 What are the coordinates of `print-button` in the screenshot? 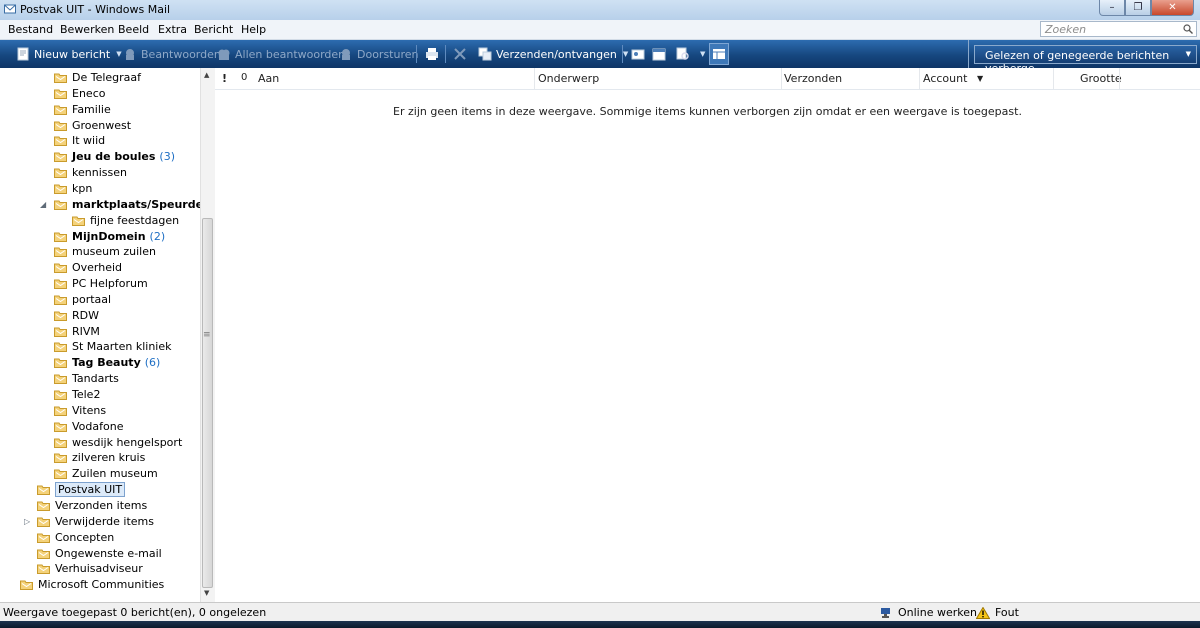 It's located at (434, 54).